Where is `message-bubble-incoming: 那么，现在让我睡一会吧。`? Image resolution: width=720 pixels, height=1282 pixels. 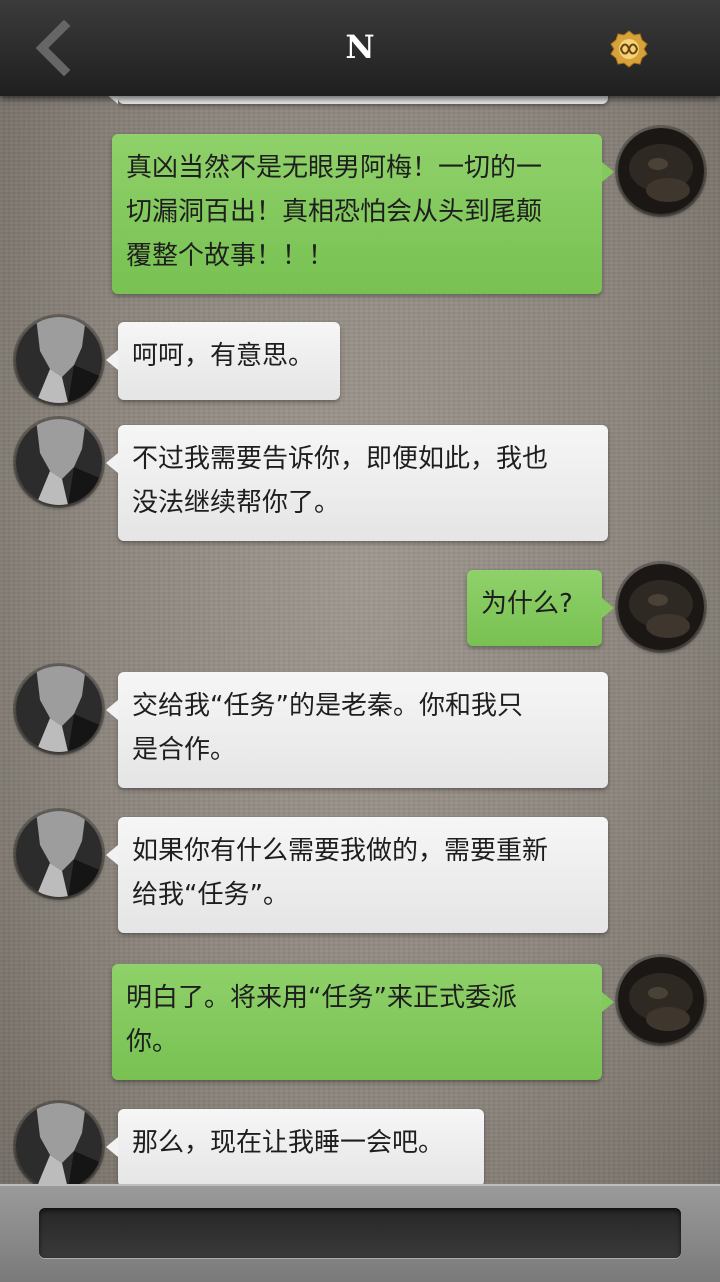
message-bubble-incoming: 那么，现在让我睡一会吧。 is located at coordinates (295, 1146).